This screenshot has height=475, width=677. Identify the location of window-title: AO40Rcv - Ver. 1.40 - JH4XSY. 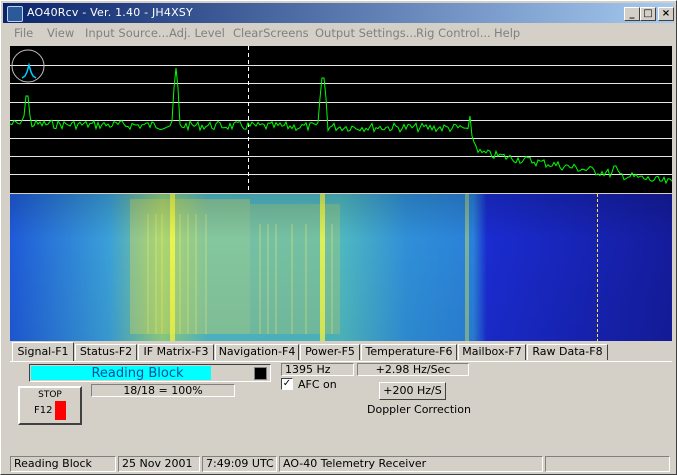
(110, 12).